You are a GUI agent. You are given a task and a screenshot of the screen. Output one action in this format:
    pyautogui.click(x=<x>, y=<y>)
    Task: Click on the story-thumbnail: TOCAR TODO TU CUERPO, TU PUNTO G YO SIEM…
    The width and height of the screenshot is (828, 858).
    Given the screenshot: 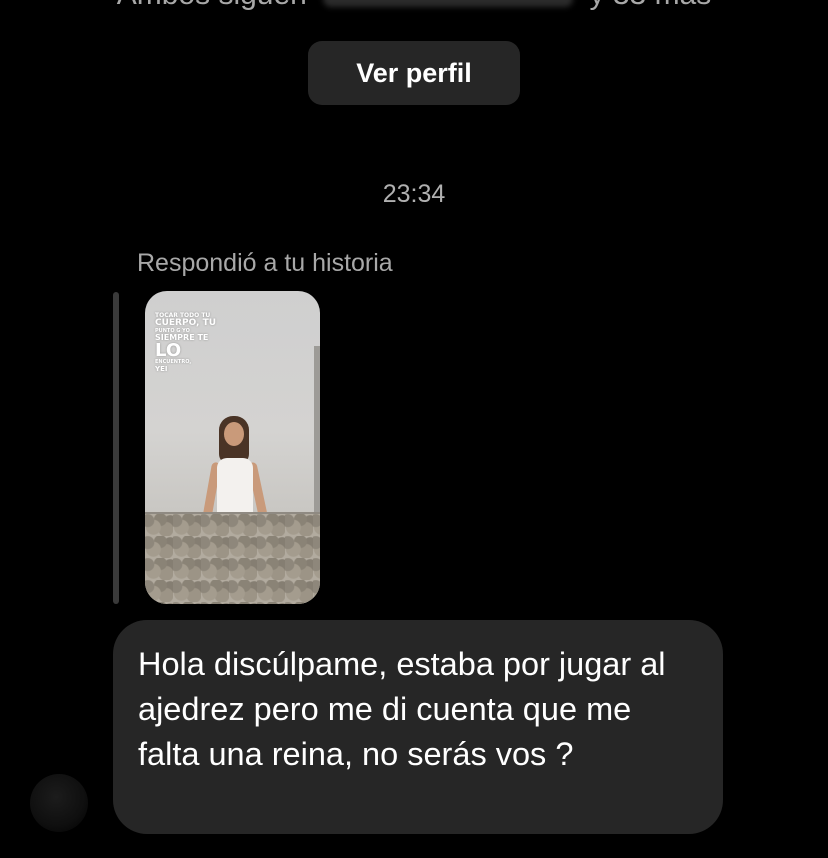 What is the action you would take?
    pyautogui.click(x=232, y=447)
    